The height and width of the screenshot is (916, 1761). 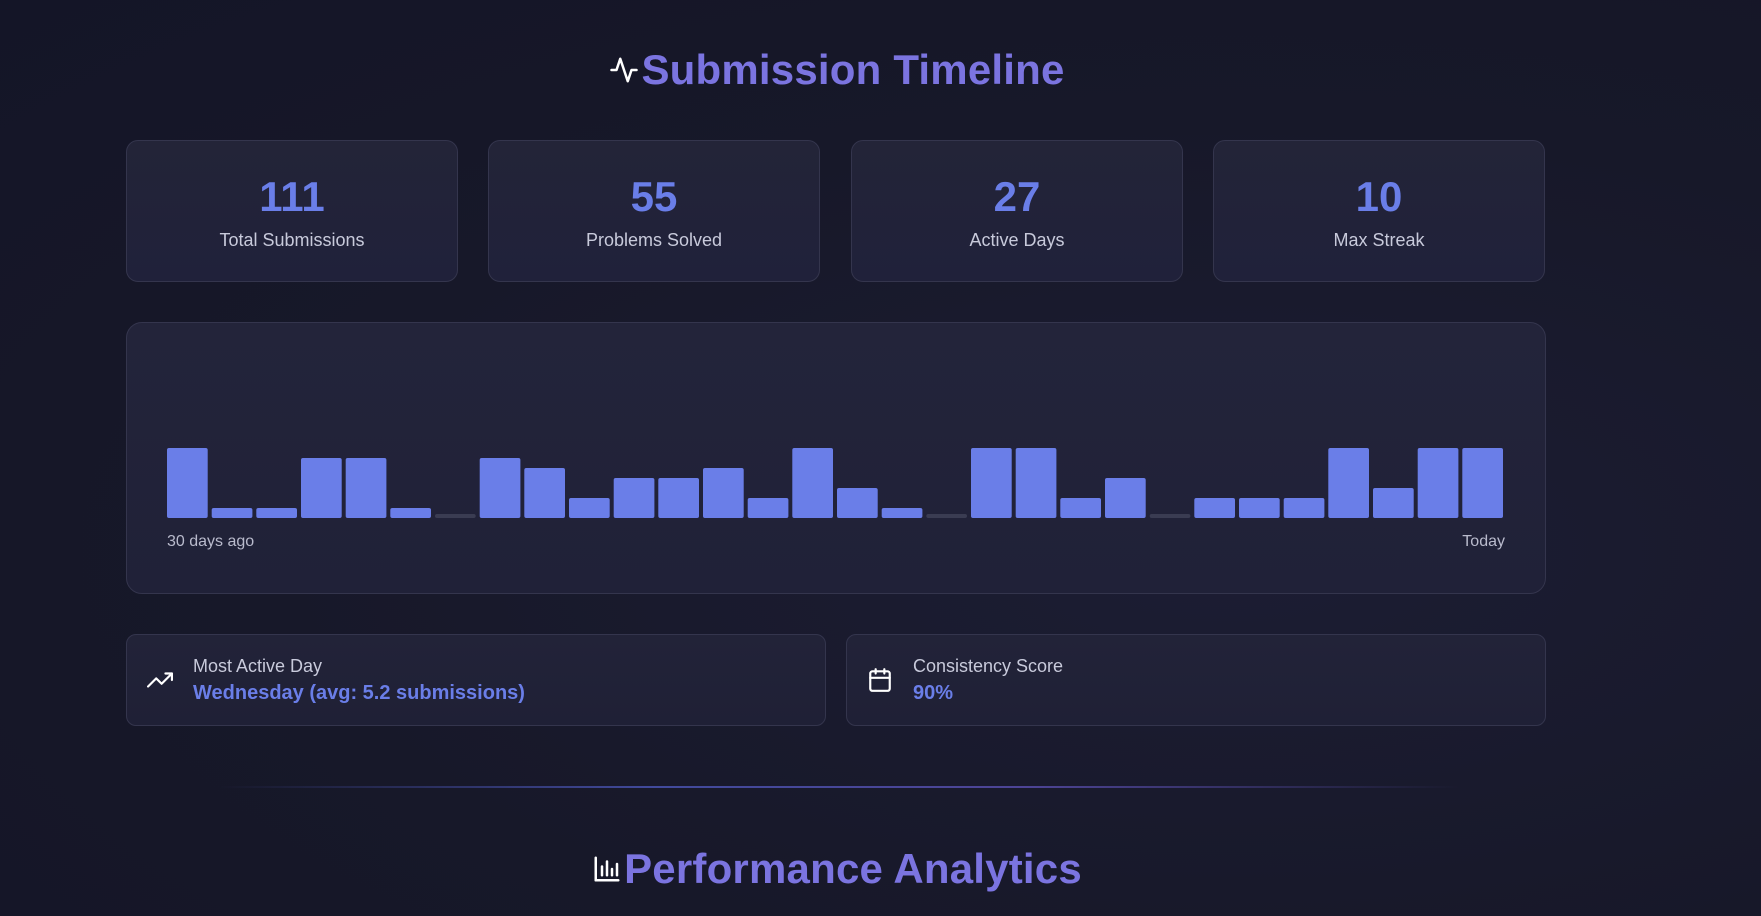 What do you see at coordinates (880, 680) in the screenshot?
I see `calendar-icon` at bounding box center [880, 680].